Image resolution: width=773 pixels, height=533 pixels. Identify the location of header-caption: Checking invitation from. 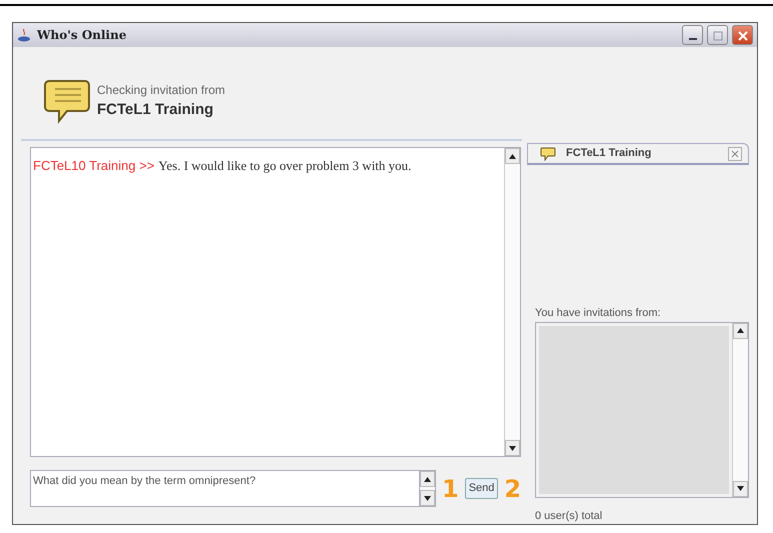
(161, 90).